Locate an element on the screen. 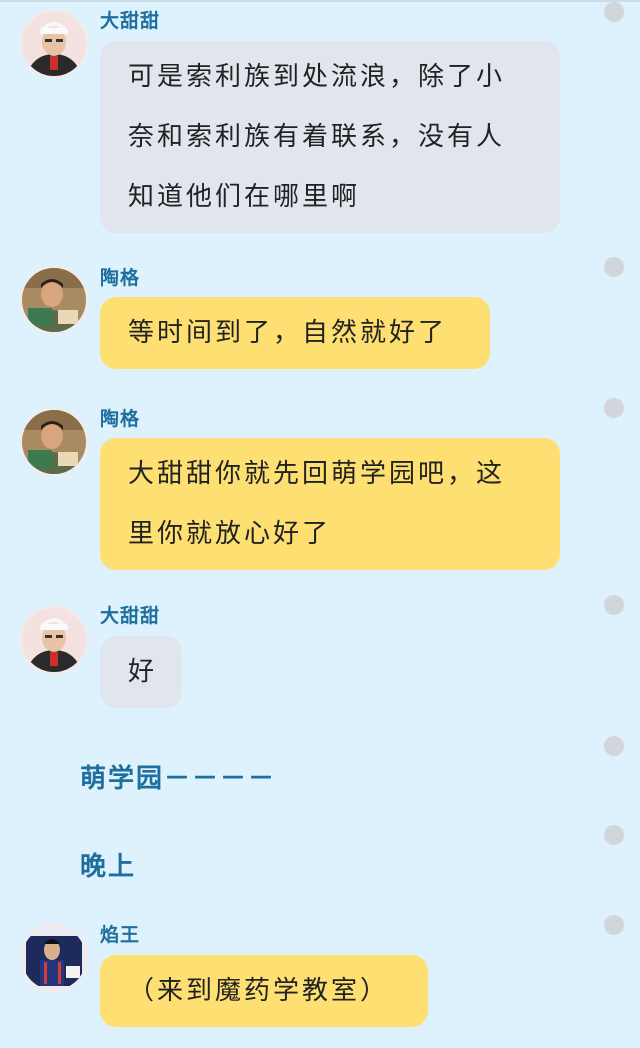  narration-text: 晚上 is located at coordinates (108, 867).